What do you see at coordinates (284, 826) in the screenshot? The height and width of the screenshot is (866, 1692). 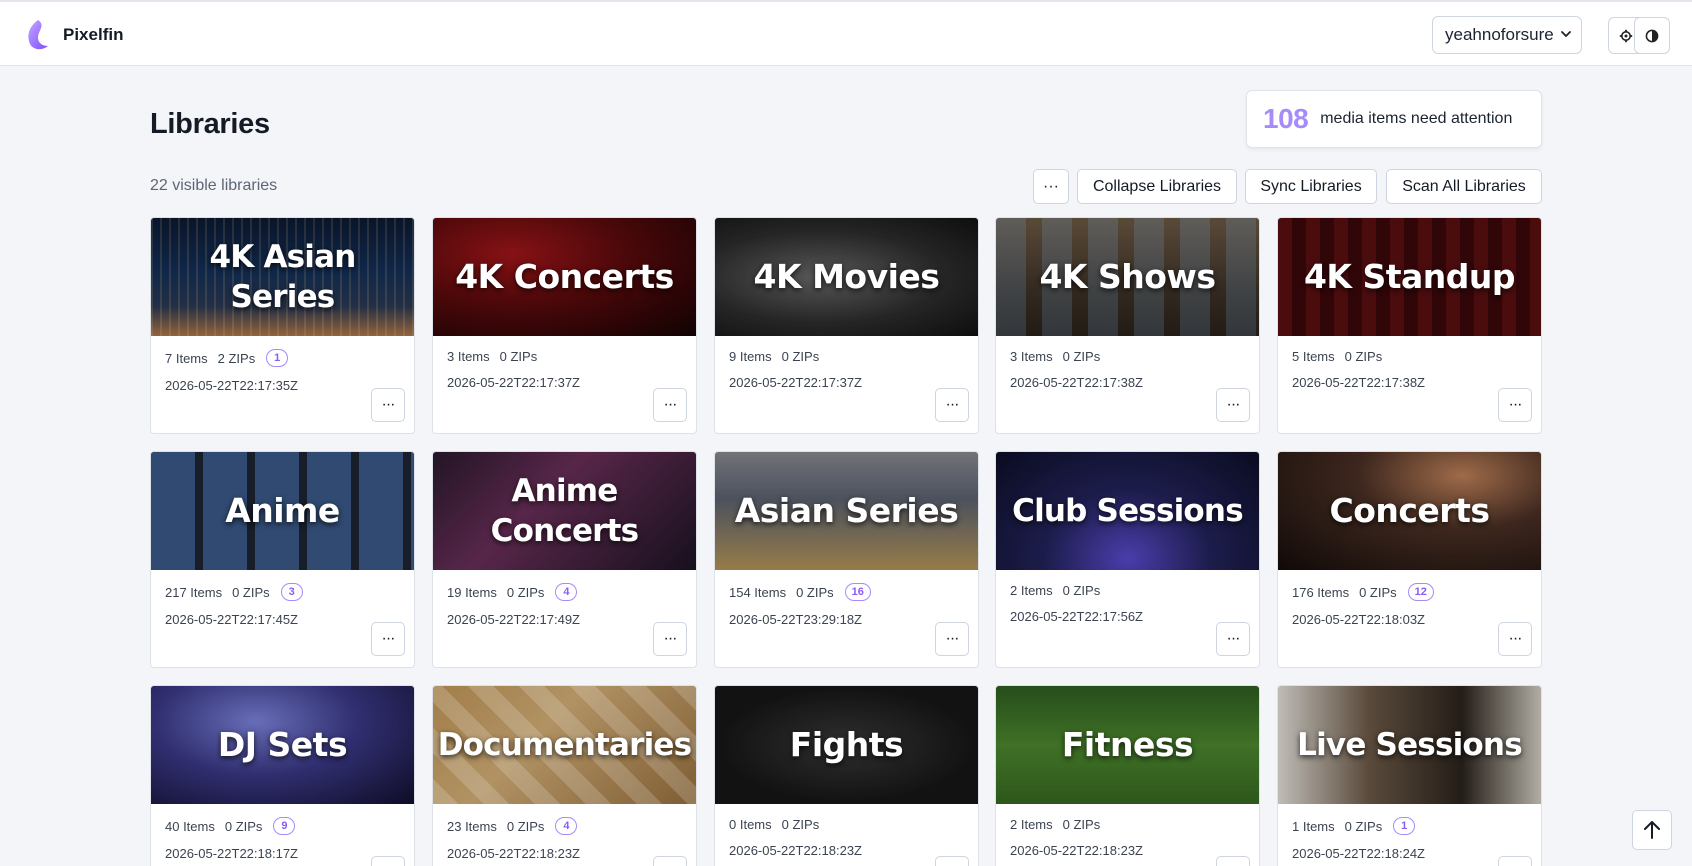 I see `attention-badge: 9` at bounding box center [284, 826].